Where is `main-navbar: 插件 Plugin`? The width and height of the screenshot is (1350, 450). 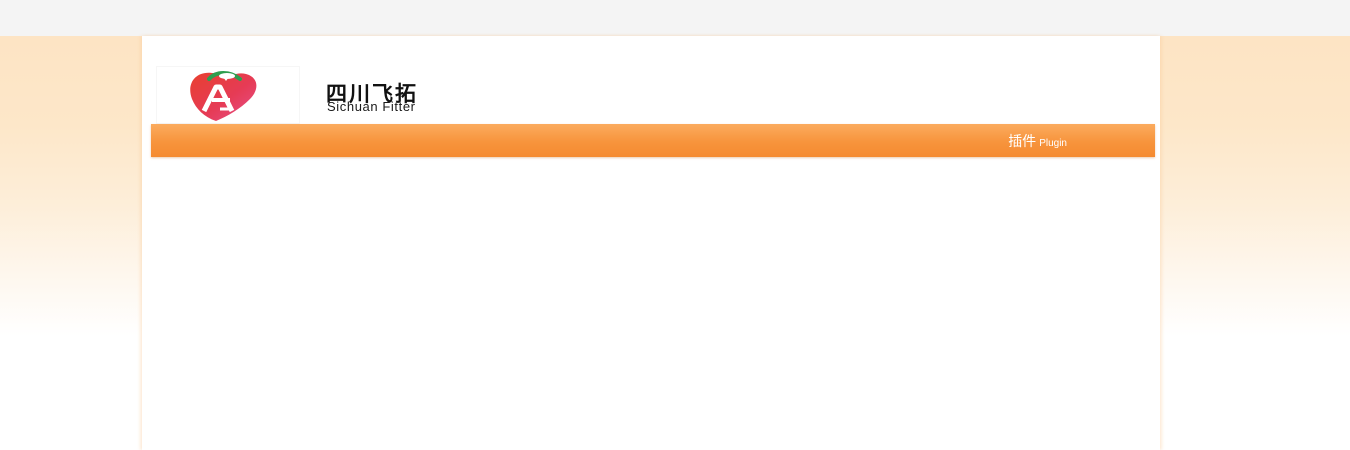
main-navbar: 插件 Plugin is located at coordinates (653, 140).